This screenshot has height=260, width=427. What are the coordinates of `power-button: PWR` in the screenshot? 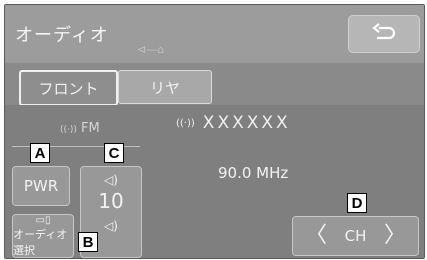 It's located at (41, 186).